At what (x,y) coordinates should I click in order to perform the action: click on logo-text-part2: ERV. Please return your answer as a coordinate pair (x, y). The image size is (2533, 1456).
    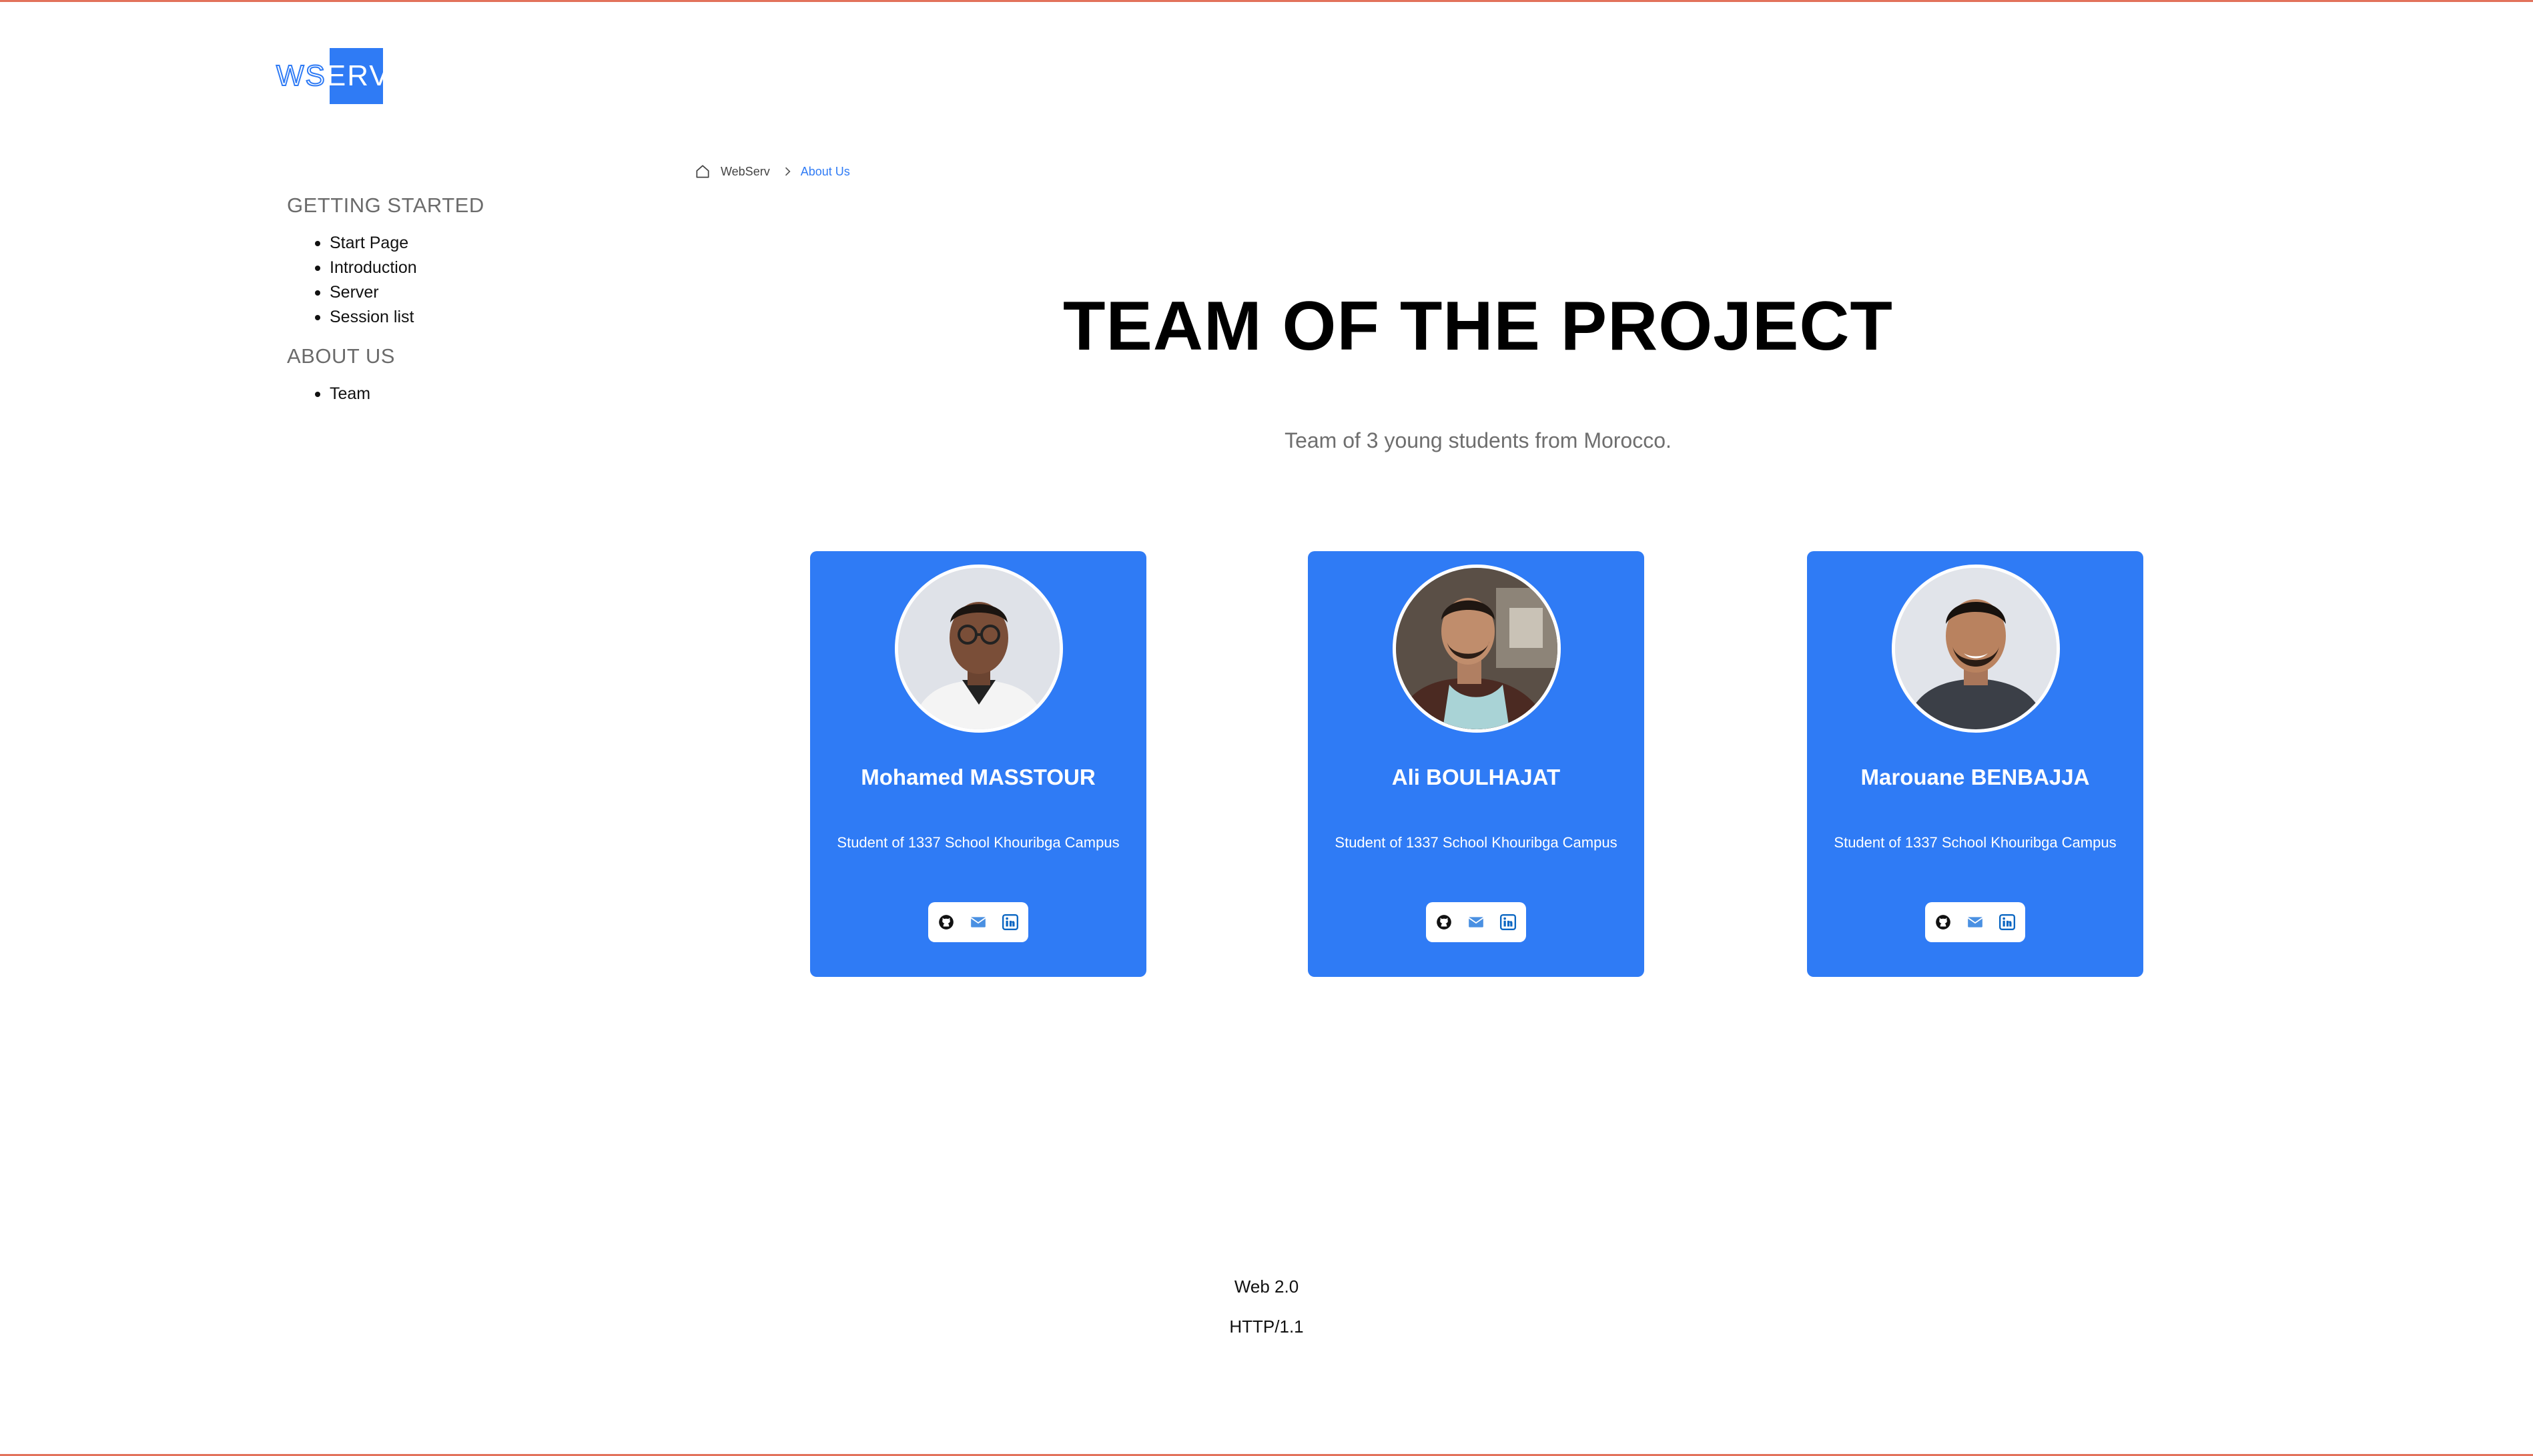
    Looking at the image, I should click on (358, 75).